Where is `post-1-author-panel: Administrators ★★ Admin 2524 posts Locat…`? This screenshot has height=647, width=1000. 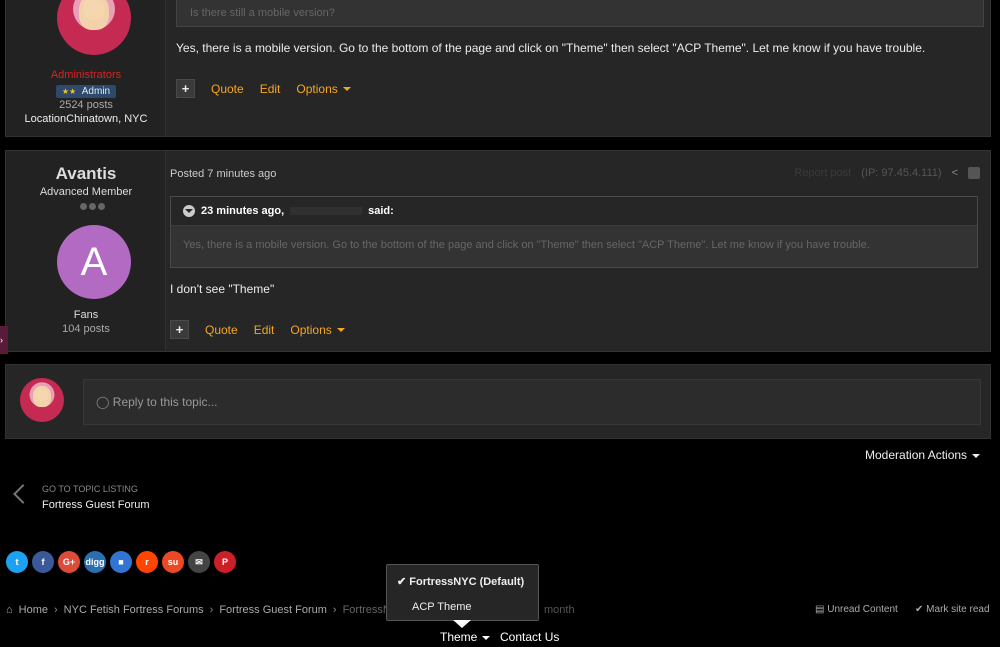 post-1-author-panel: Administrators ★★ Admin 2524 posts Locat… is located at coordinates (86, 68).